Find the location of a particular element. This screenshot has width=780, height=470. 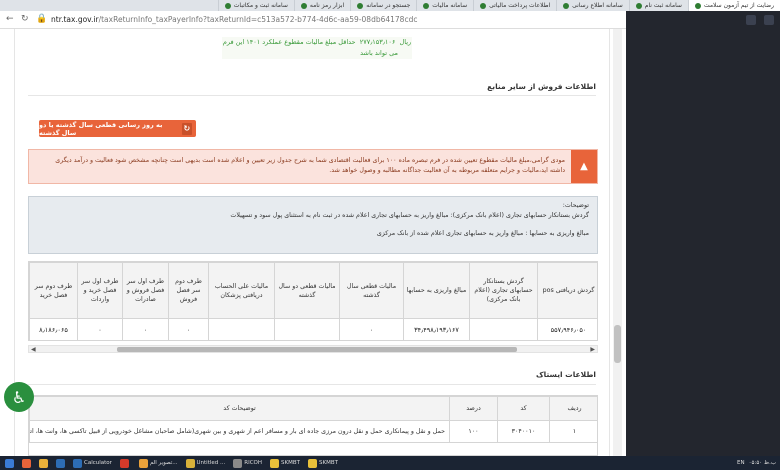

browser-tab: ابزار رمز نامه is located at coordinates (321, 5).